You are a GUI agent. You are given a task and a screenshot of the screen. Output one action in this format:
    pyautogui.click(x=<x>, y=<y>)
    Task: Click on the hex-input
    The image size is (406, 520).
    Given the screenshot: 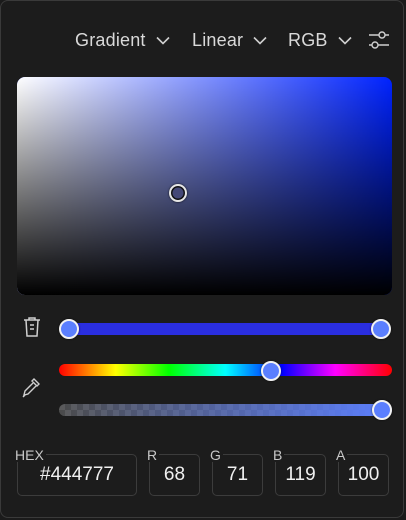 What is the action you would take?
    pyautogui.click(x=77, y=475)
    